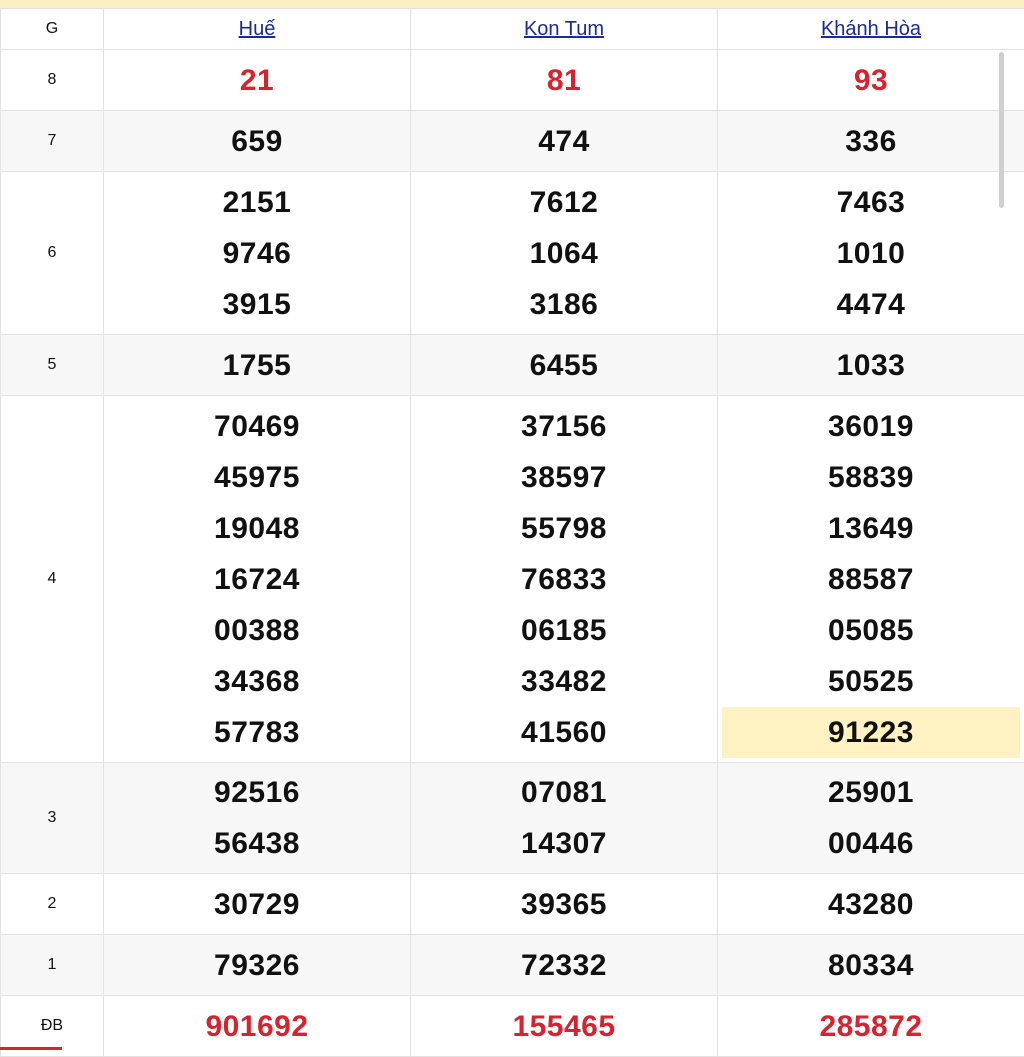 This screenshot has height=1057, width=1024. I want to click on prize-number: 57783, so click(257, 732).